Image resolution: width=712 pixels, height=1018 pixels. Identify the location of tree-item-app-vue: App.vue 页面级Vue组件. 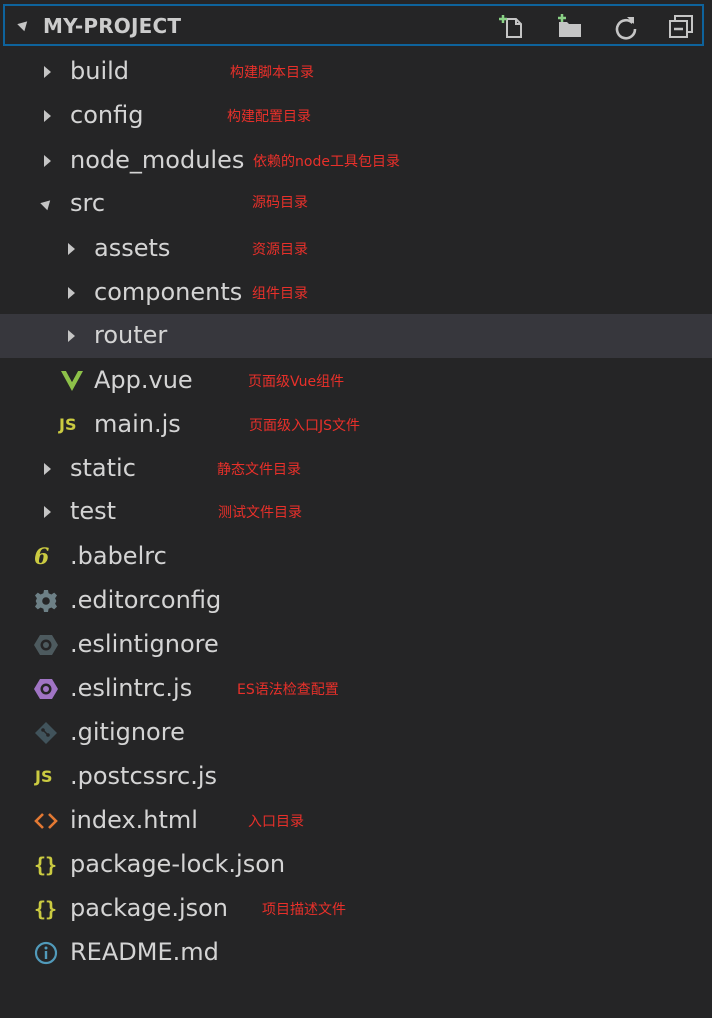
(356, 381).